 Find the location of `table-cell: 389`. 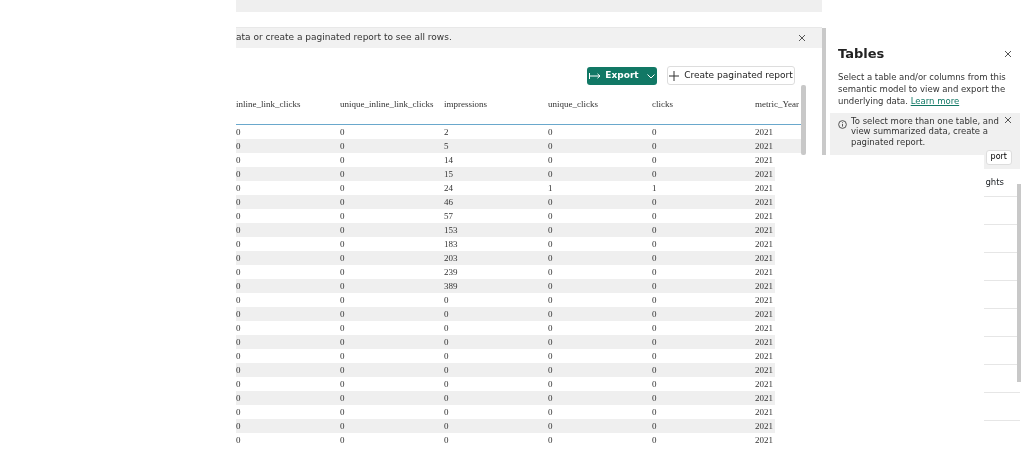

table-cell: 389 is located at coordinates (451, 286).